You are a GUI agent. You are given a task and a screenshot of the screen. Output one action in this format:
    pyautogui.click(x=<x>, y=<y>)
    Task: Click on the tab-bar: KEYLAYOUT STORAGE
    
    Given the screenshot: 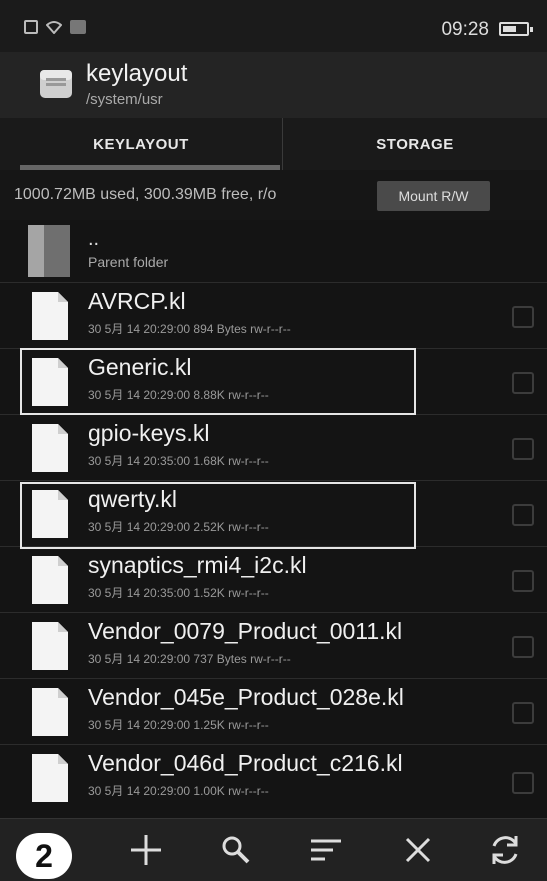 What is the action you would take?
    pyautogui.click(x=273, y=144)
    